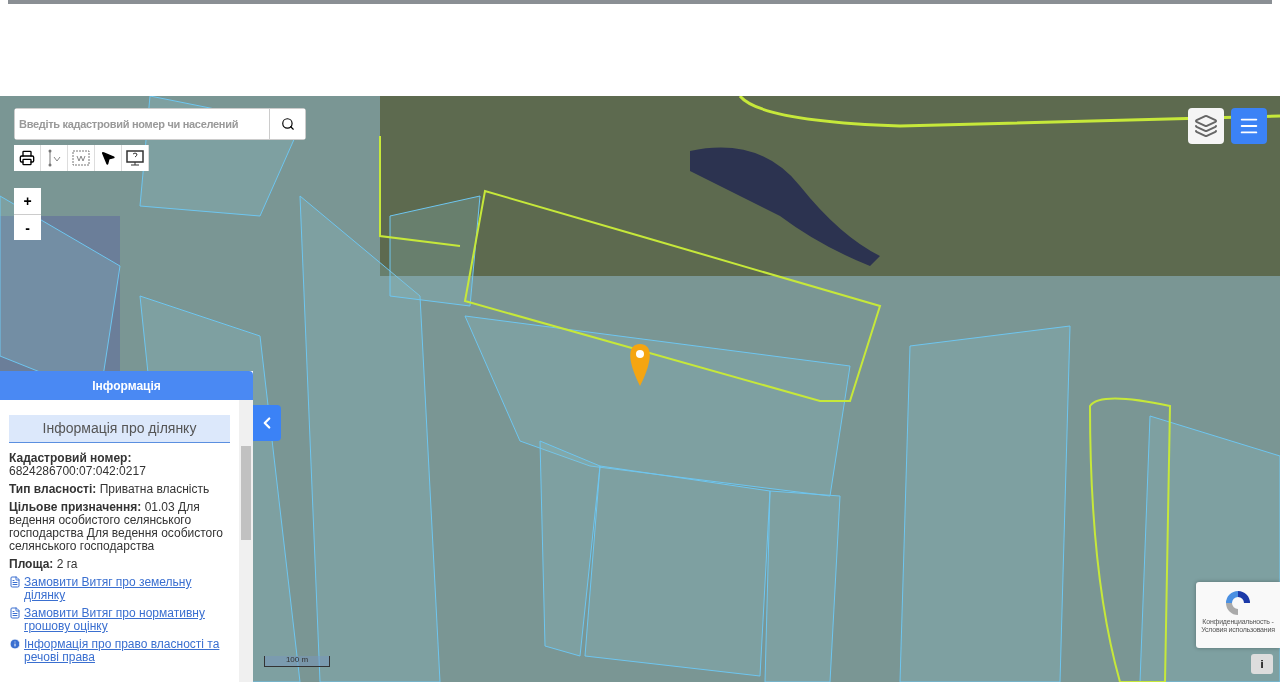  I want to click on scrollbar, so click(246, 541).